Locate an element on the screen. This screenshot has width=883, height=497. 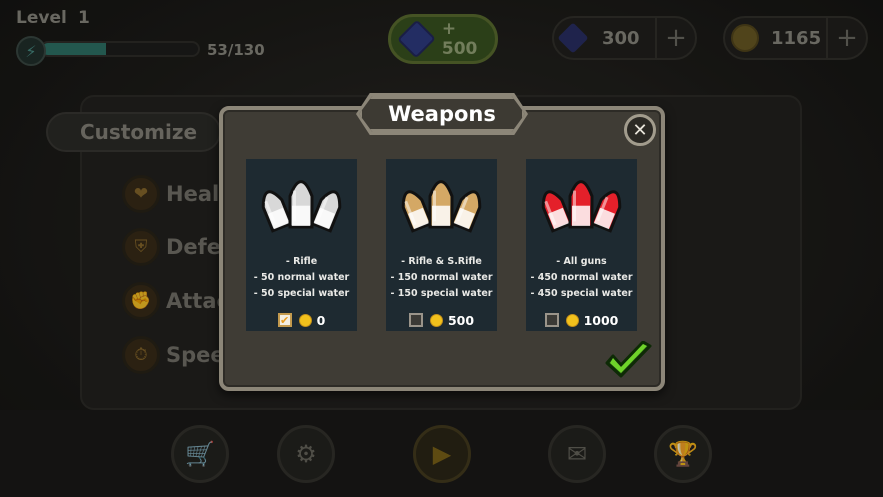
option-footer: 500 is located at coordinates (441, 320).